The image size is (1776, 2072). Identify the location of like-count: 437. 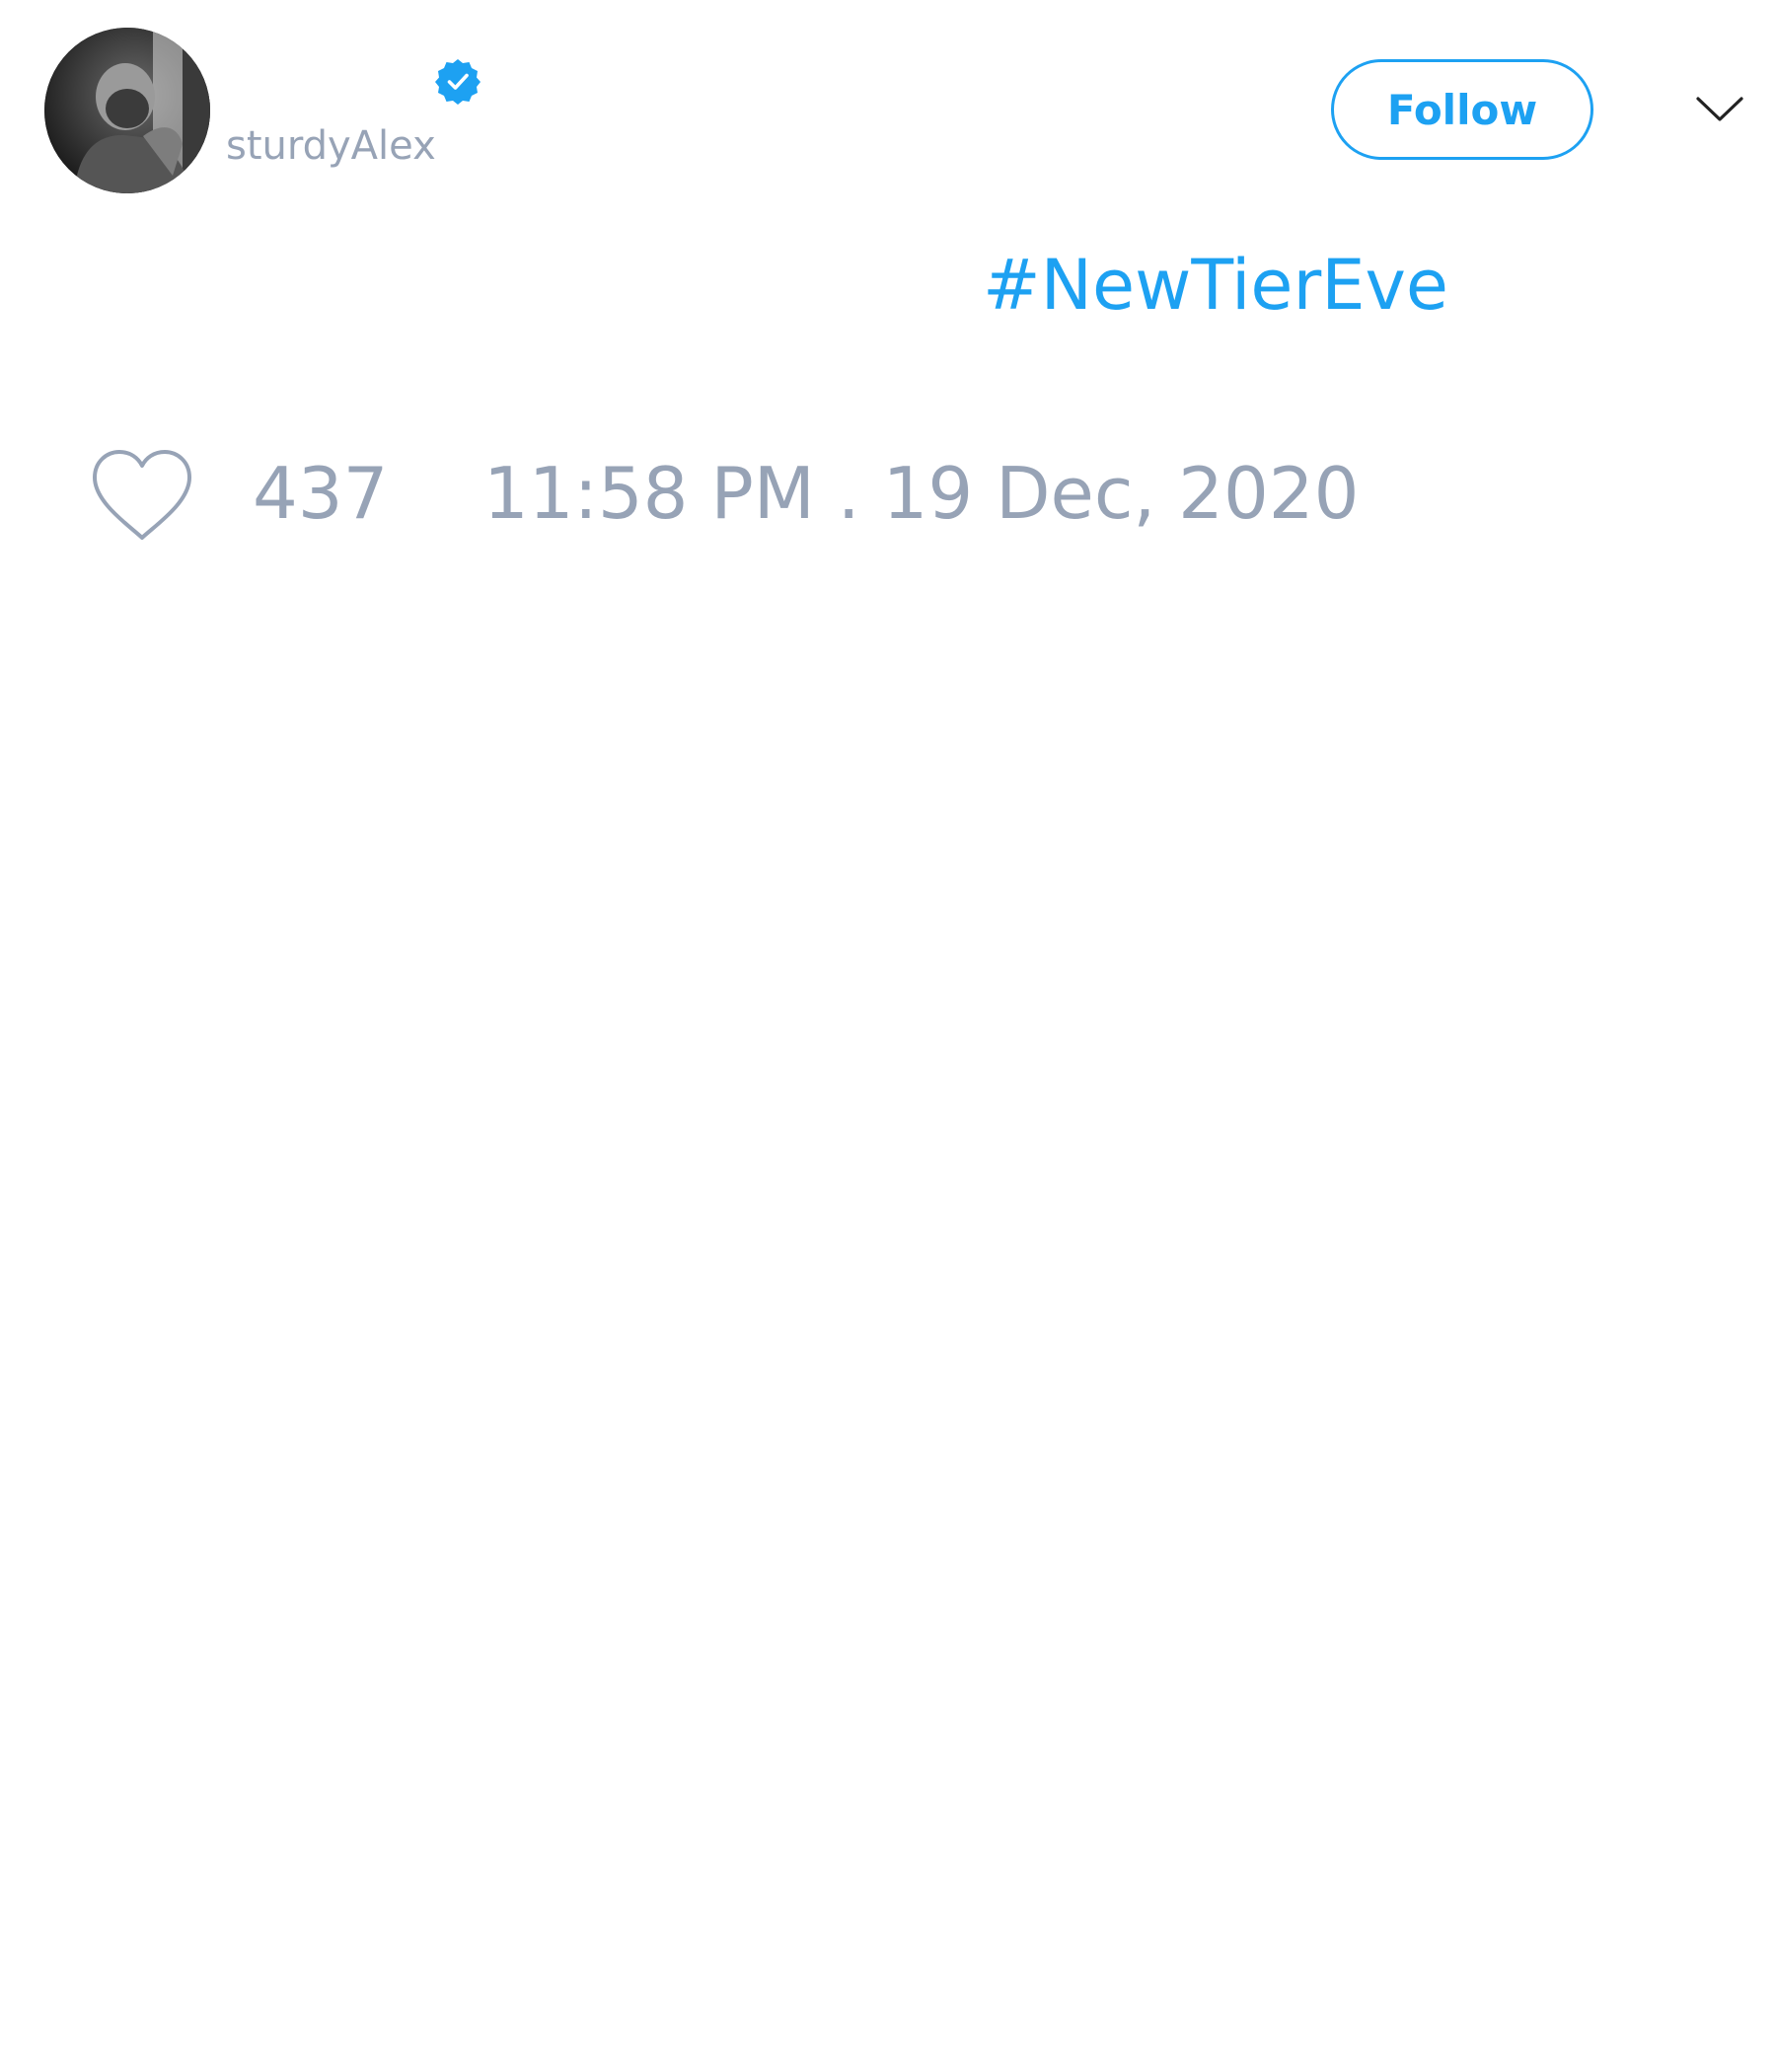
(321, 494).